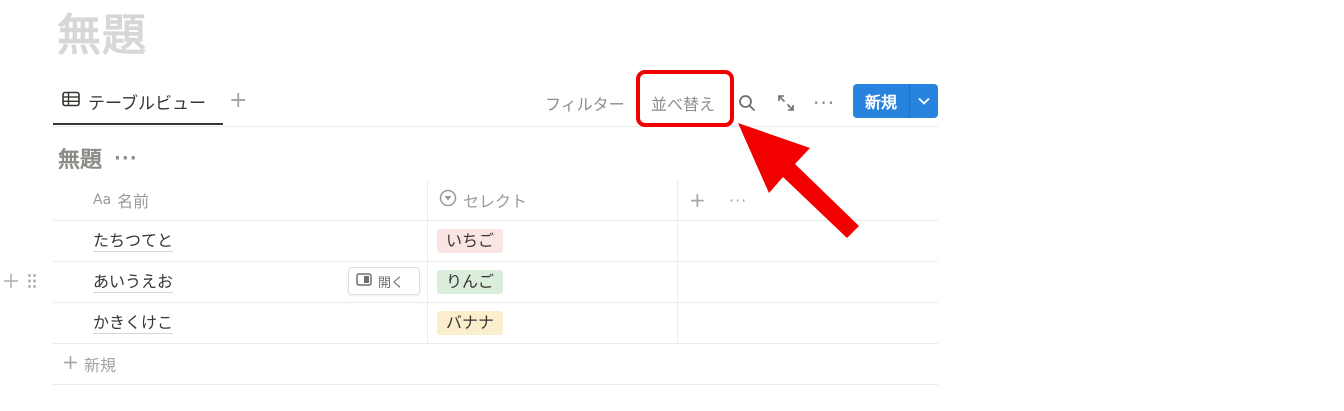  Describe the element at coordinates (824, 102) in the screenshot. I see `more-options-icon: ···` at that location.